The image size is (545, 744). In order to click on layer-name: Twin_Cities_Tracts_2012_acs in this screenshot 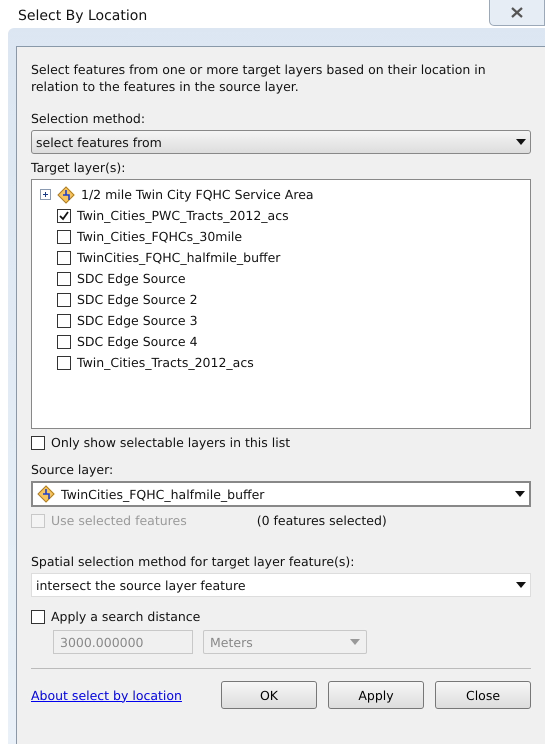, I will do `click(165, 362)`.